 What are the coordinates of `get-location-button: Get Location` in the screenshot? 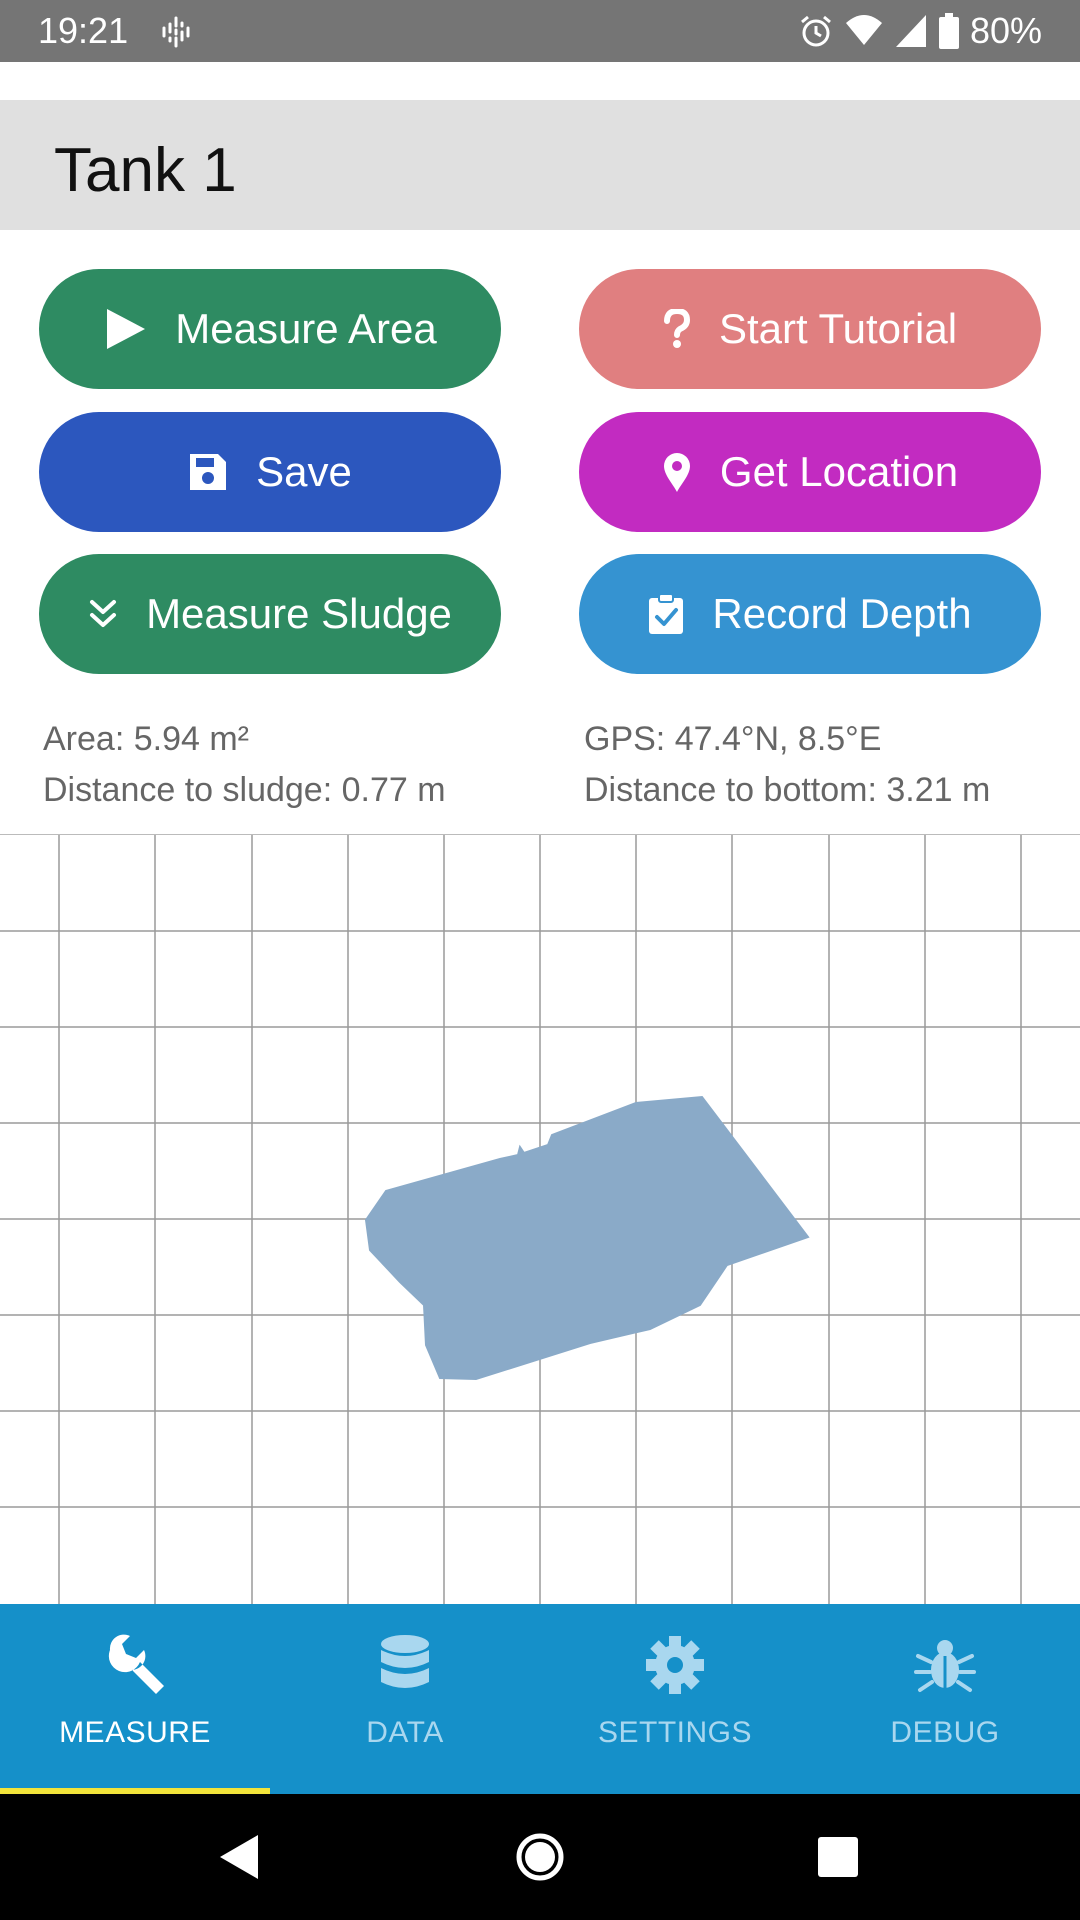 It's located at (810, 472).